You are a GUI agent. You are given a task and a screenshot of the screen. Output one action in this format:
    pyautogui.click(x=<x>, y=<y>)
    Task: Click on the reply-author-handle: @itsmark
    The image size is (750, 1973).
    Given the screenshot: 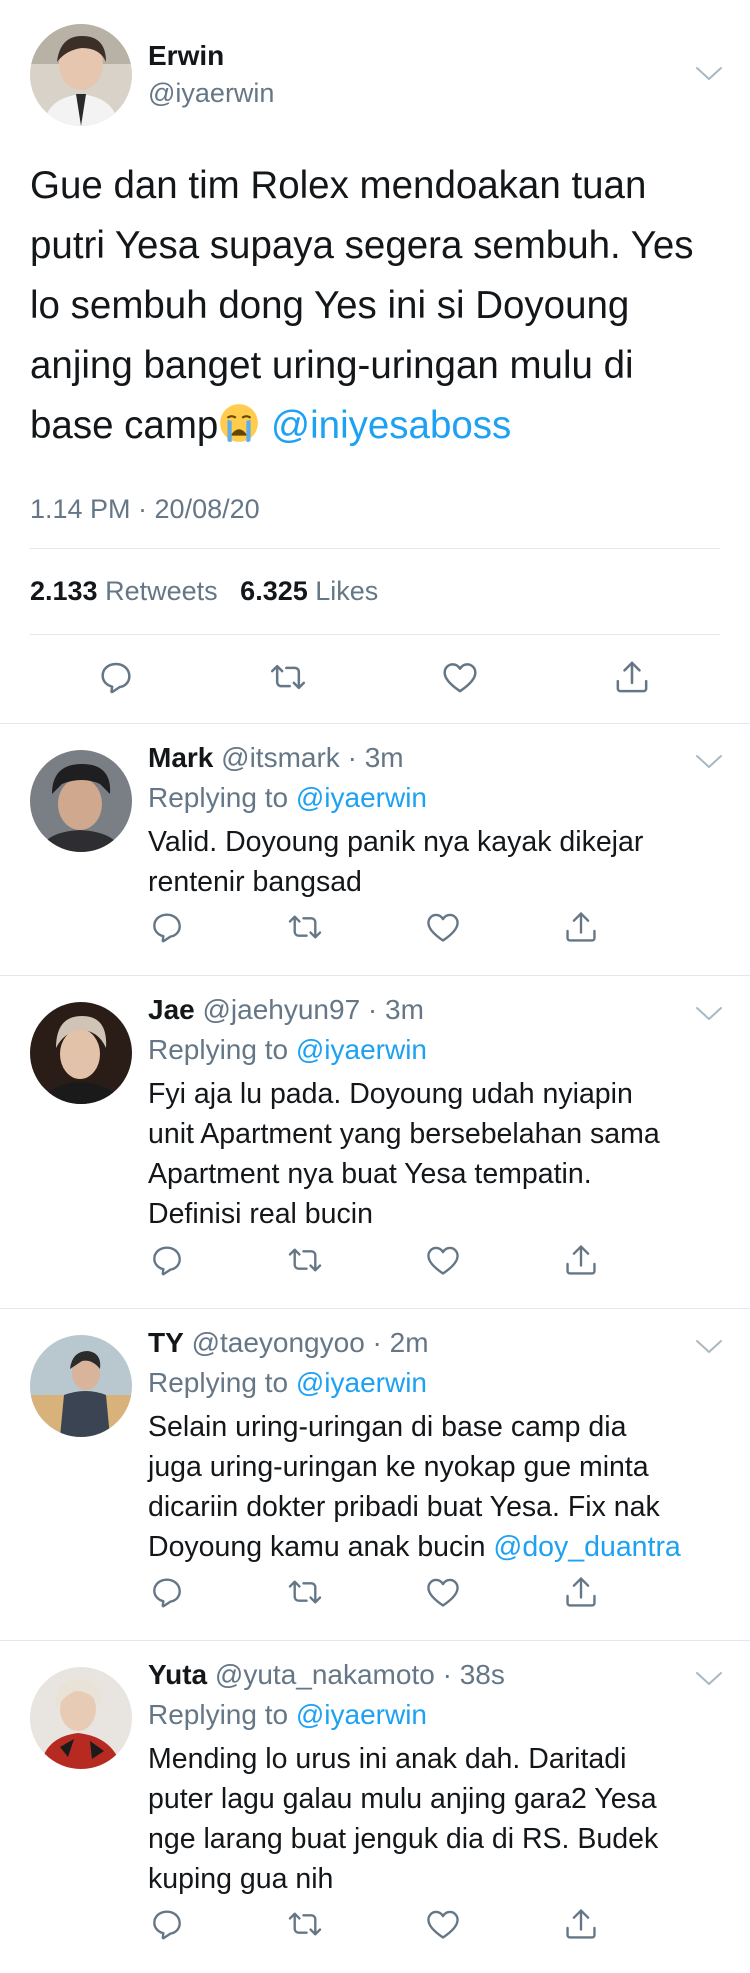 What is the action you would take?
    pyautogui.click(x=280, y=757)
    